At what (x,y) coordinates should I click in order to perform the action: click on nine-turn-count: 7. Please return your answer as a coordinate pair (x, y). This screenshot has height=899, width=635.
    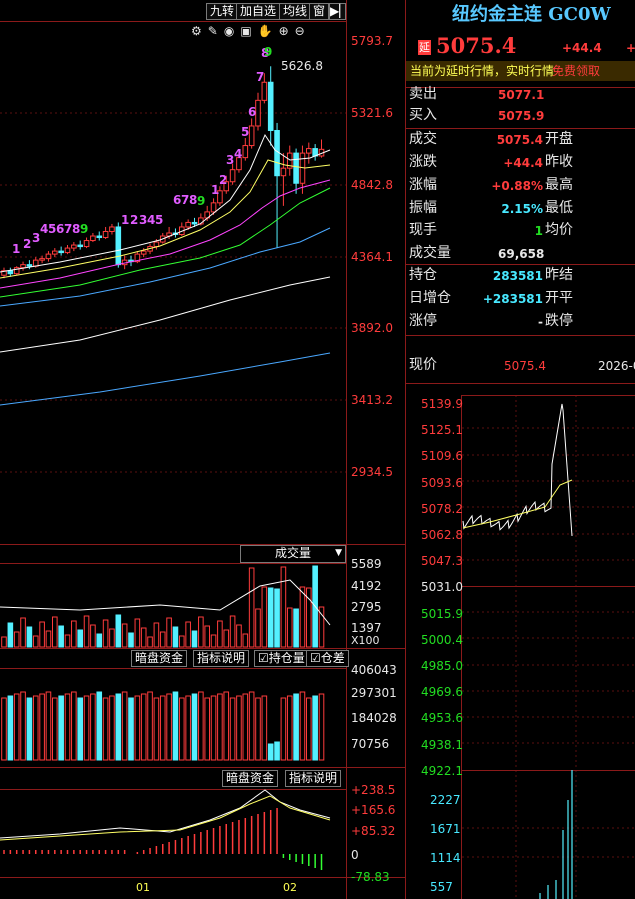
    Looking at the image, I should click on (260, 77).